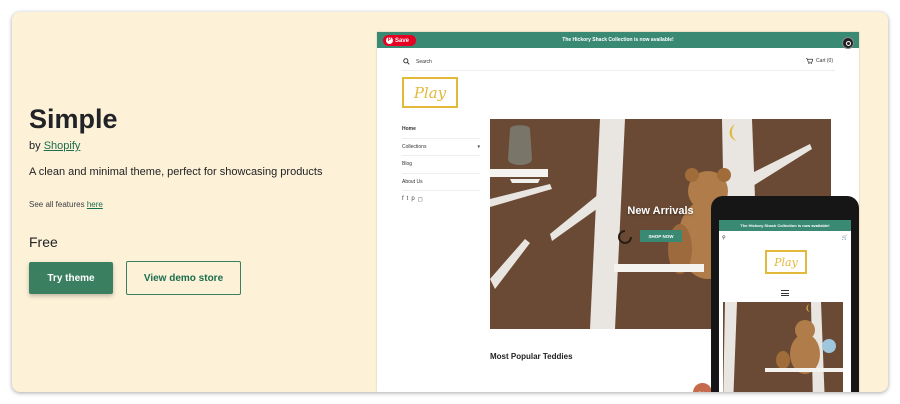 This screenshot has height=404, width=900. I want to click on header-divider, so click(618, 70).